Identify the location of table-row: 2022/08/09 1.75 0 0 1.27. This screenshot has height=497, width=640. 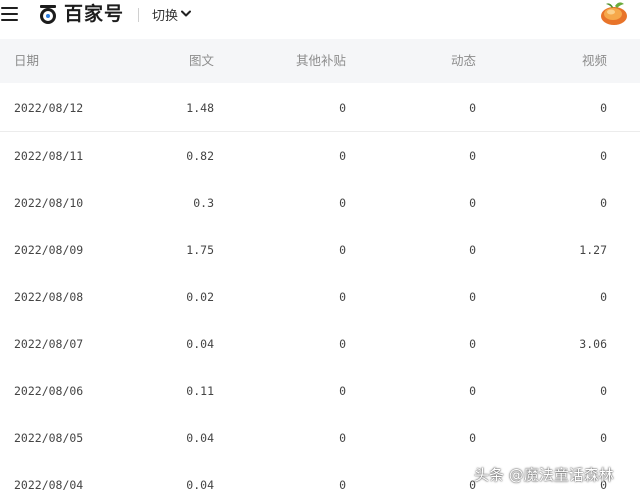
(320, 250).